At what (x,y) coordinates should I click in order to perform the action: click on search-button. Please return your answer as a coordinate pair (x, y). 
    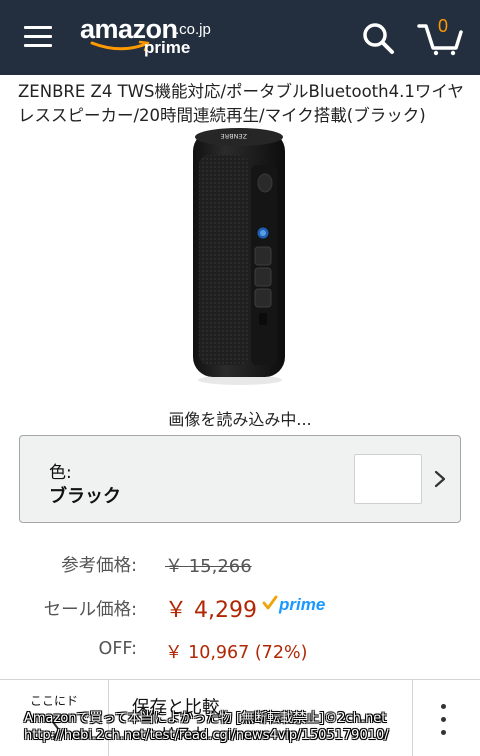
    Looking at the image, I should click on (378, 38).